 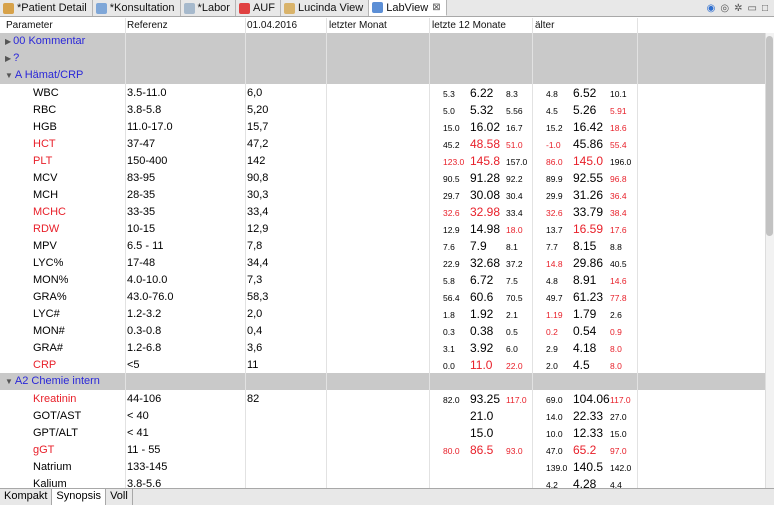 What do you see at coordinates (451, 400) in the screenshot?
I see `last-12-months-min: 82.0` at bounding box center [451, 400].